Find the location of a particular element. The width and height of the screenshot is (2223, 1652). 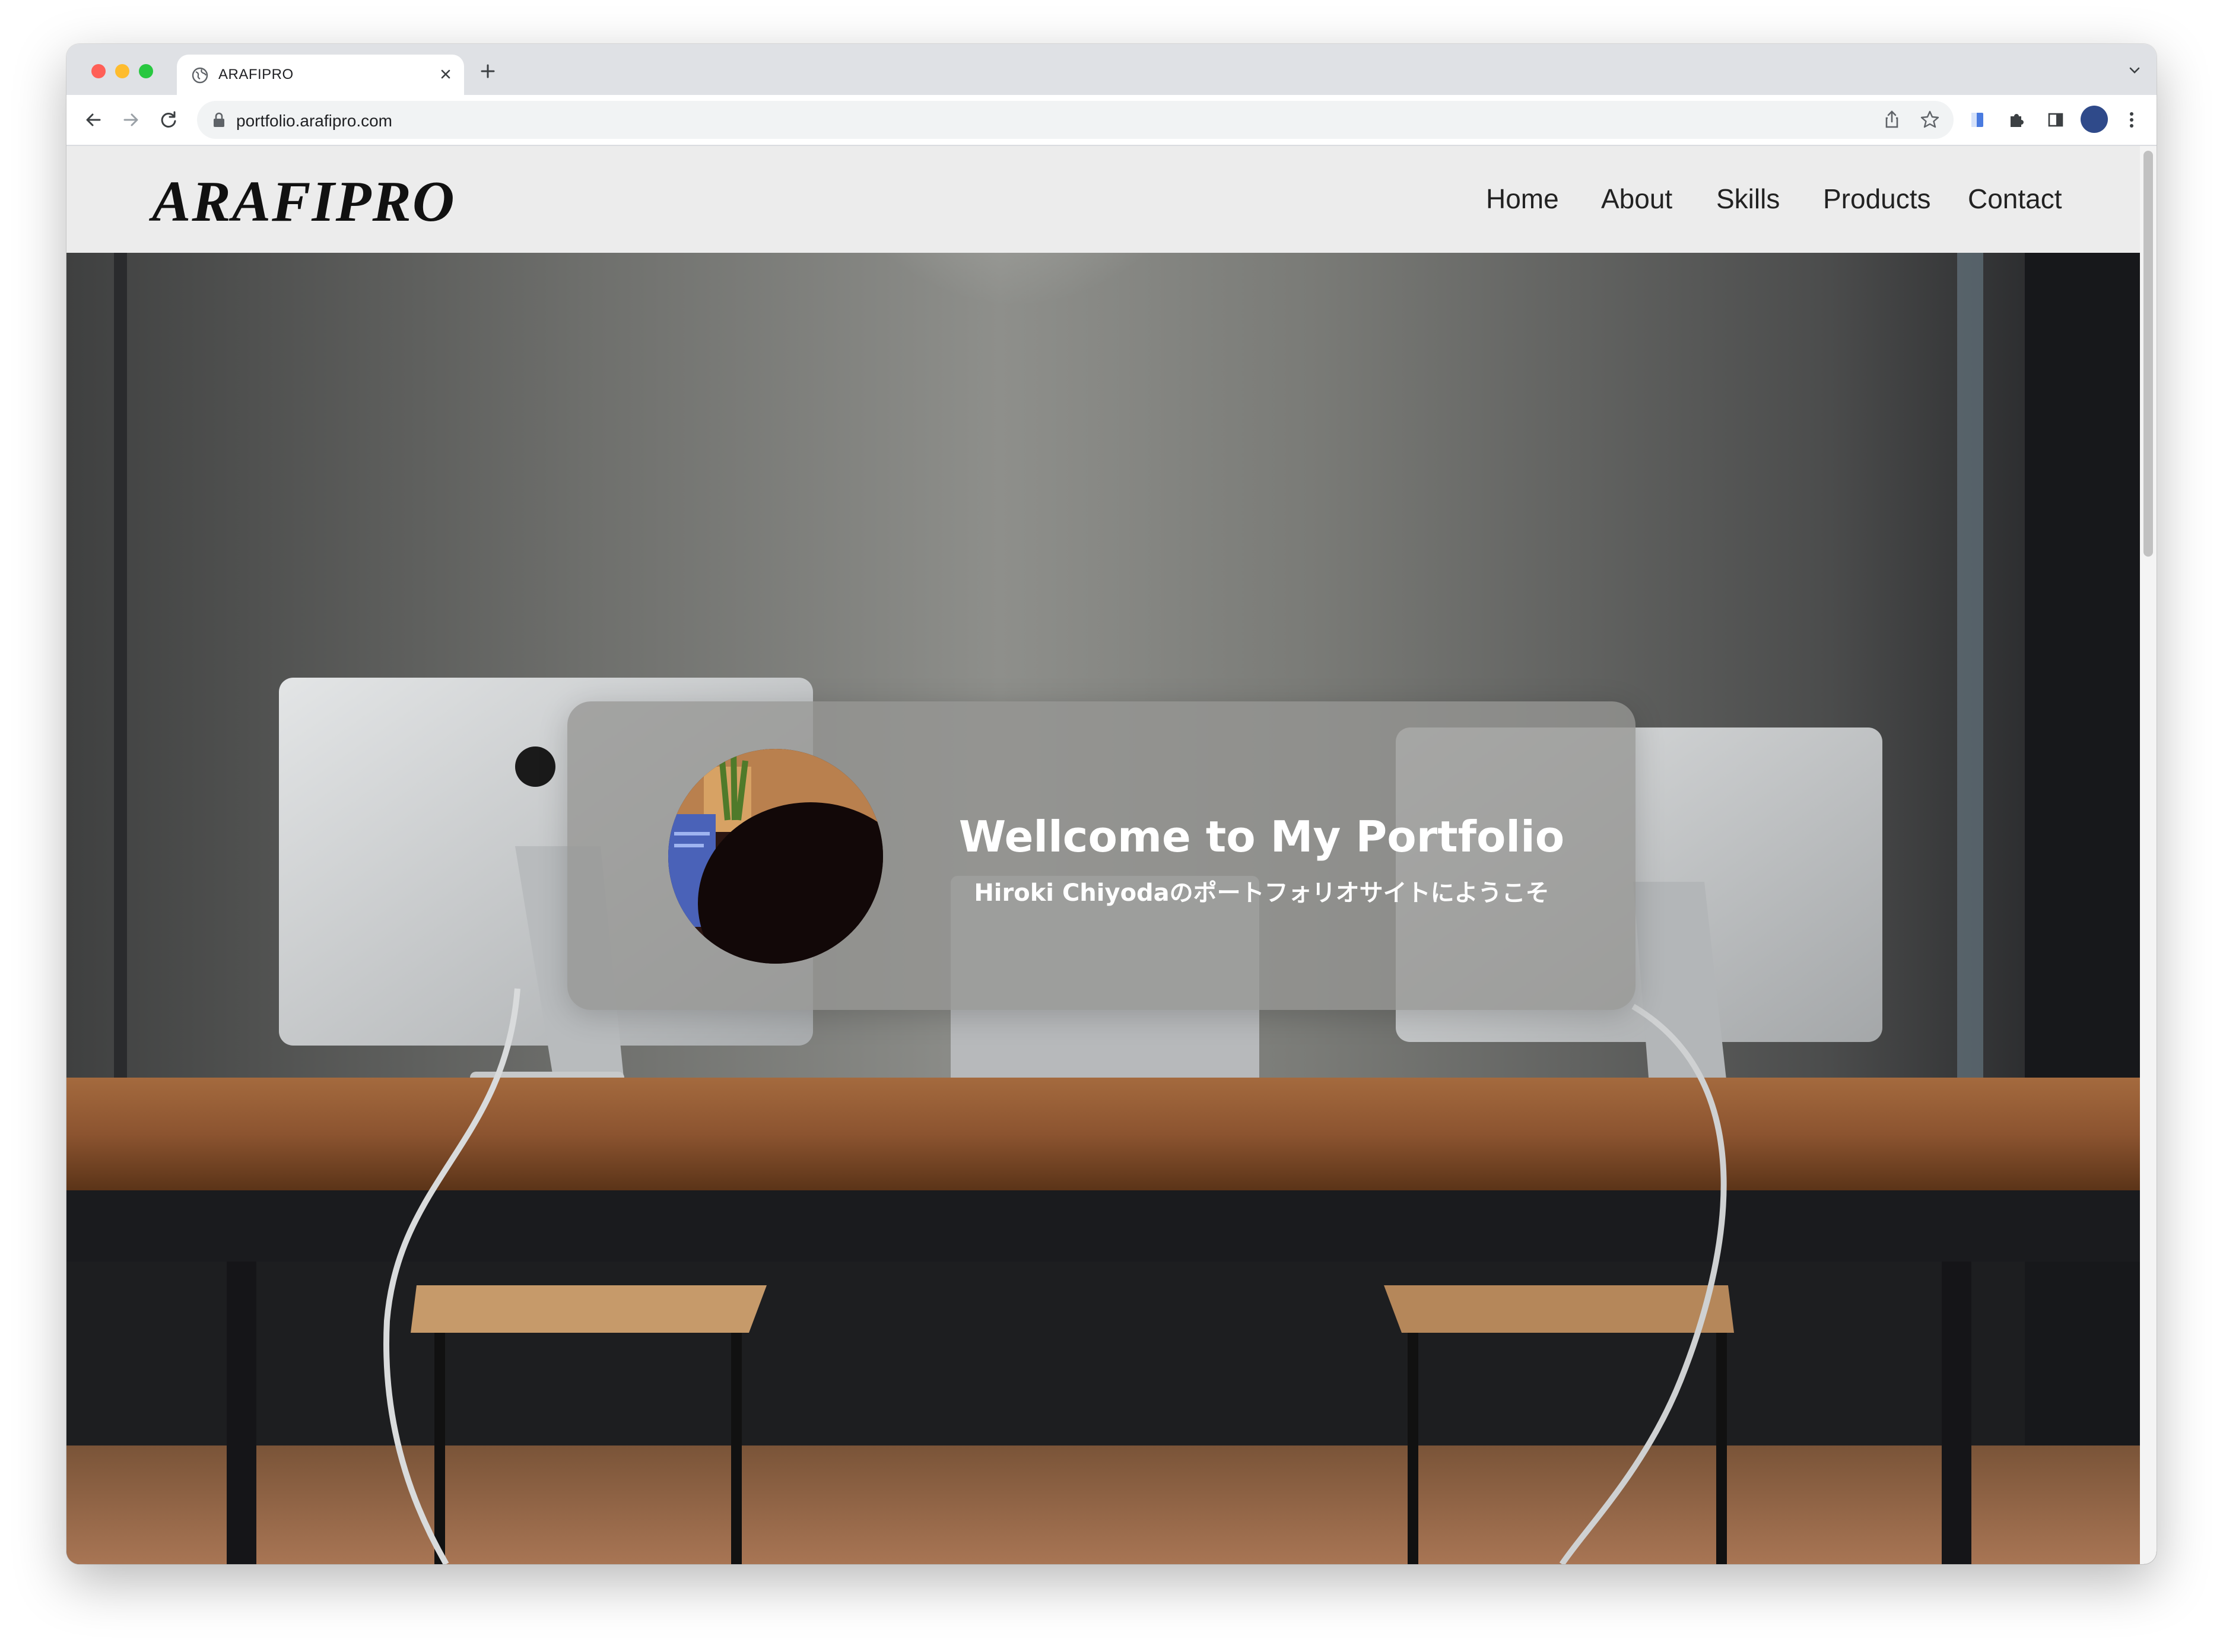

globe-icon is located at coordinates (200, 75).